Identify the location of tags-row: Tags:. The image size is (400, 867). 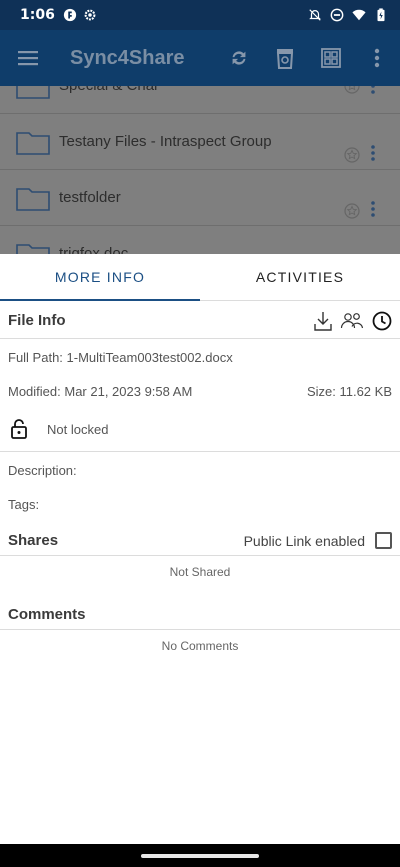
(200, 504).